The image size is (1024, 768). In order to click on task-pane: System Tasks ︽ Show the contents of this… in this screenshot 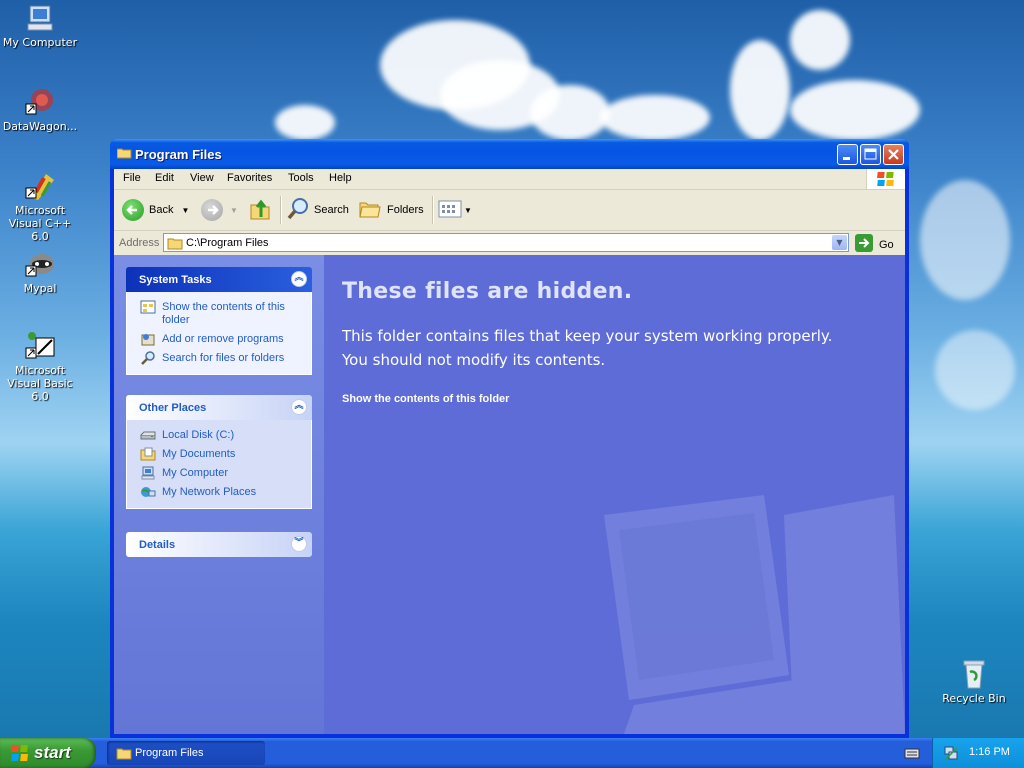, I will do `click(219, 494)`.